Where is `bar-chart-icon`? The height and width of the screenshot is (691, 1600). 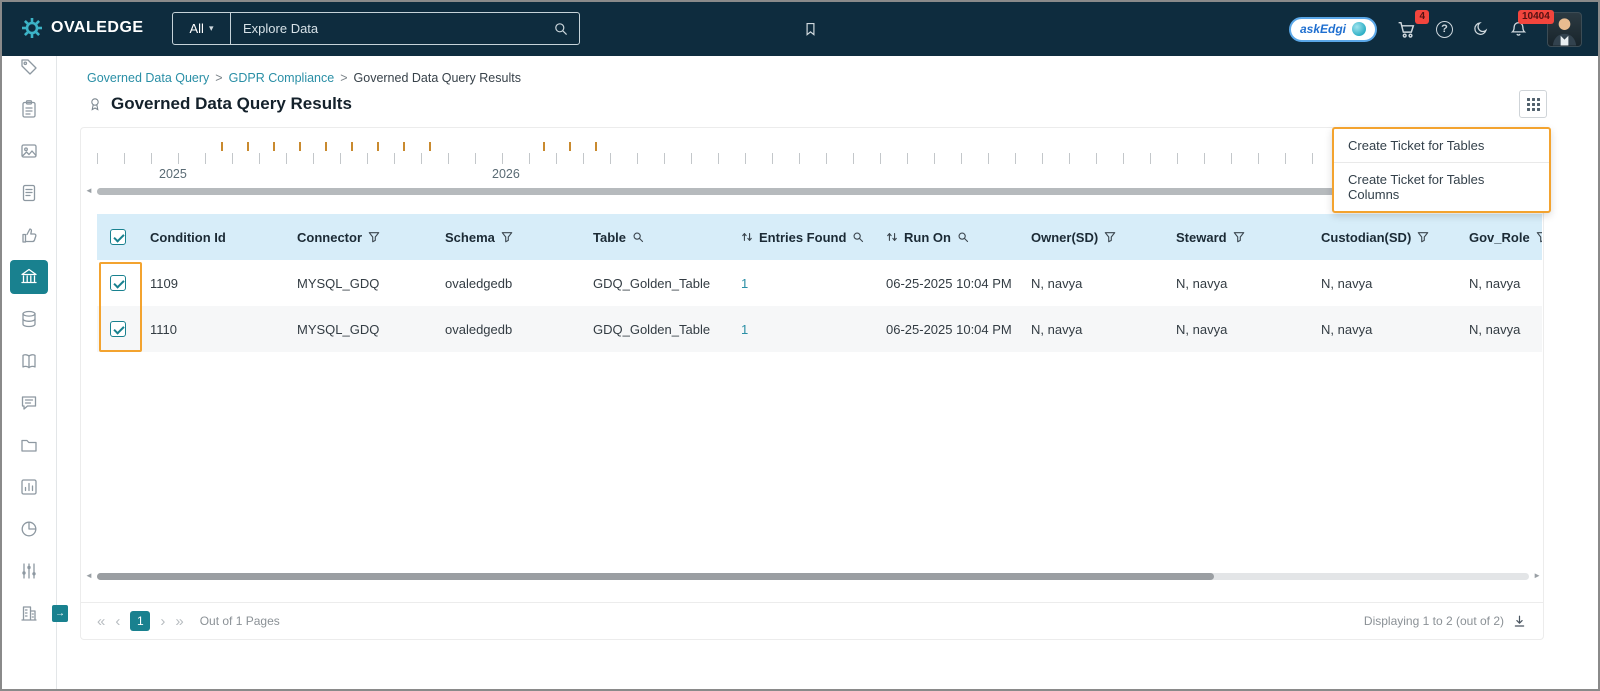
bar-chart-icon is located at coordinates (29, 487).